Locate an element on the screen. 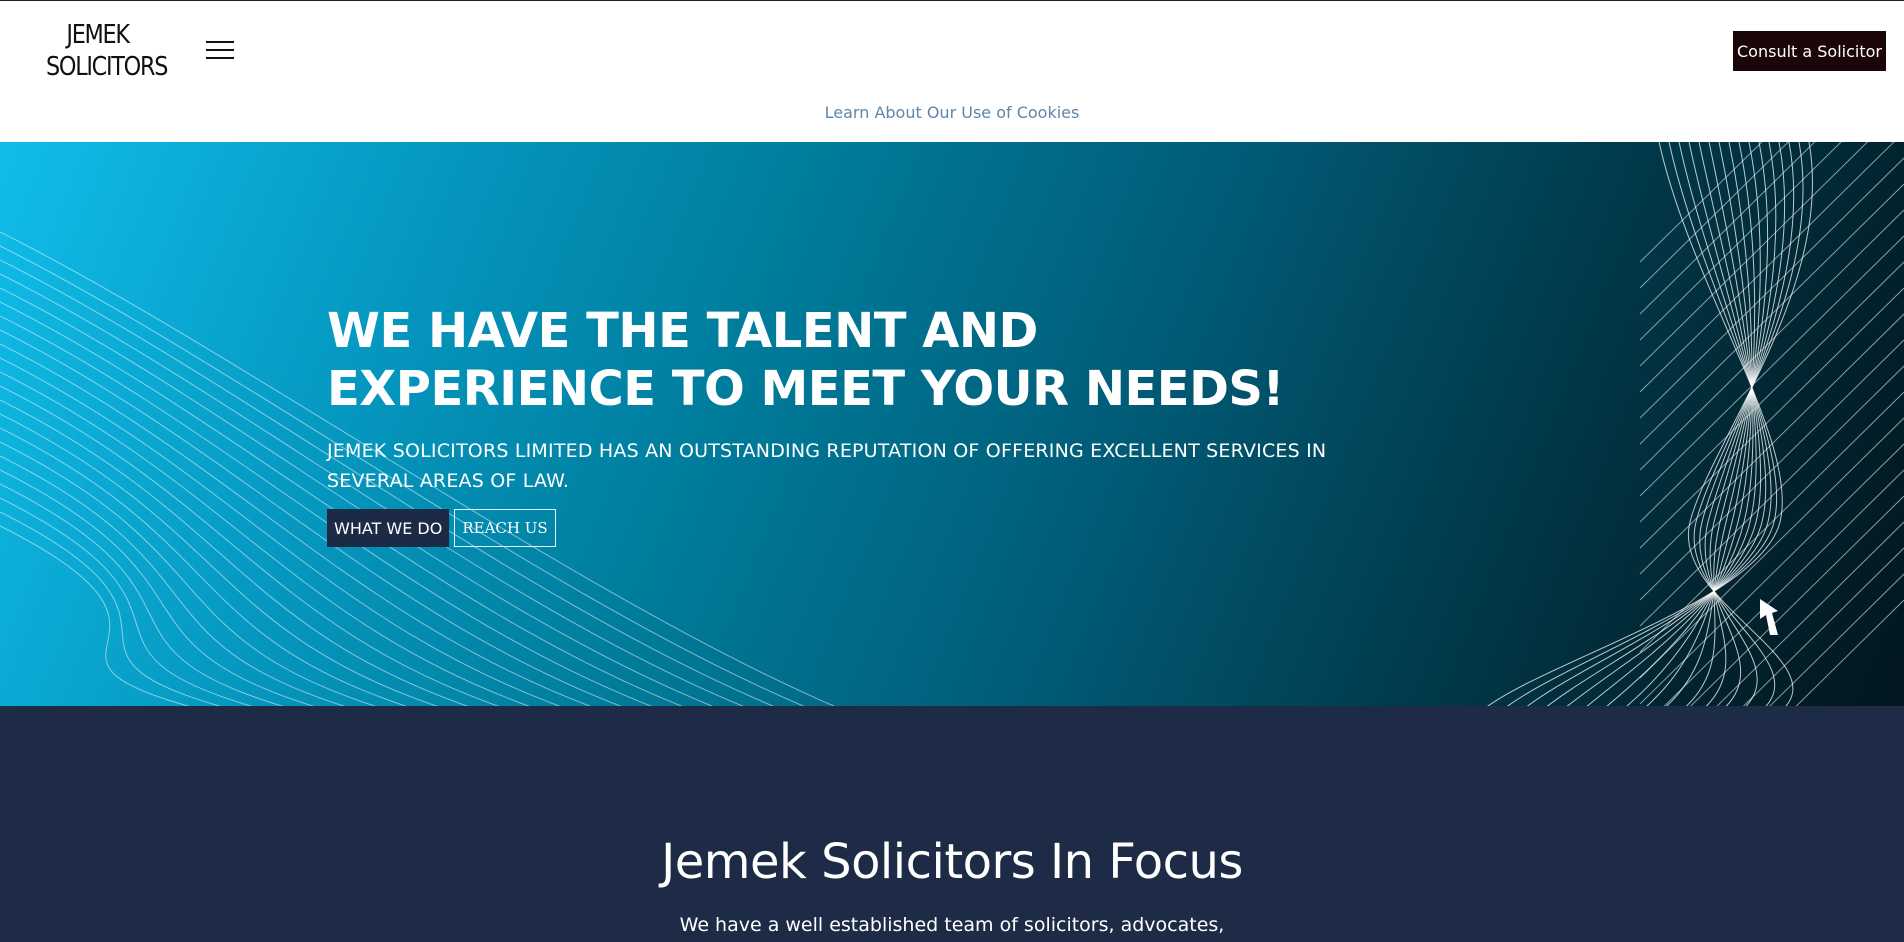 This screenshot has width=1904, height=942. logo-line-1: JEMEK is located at coordinates (98, 35).